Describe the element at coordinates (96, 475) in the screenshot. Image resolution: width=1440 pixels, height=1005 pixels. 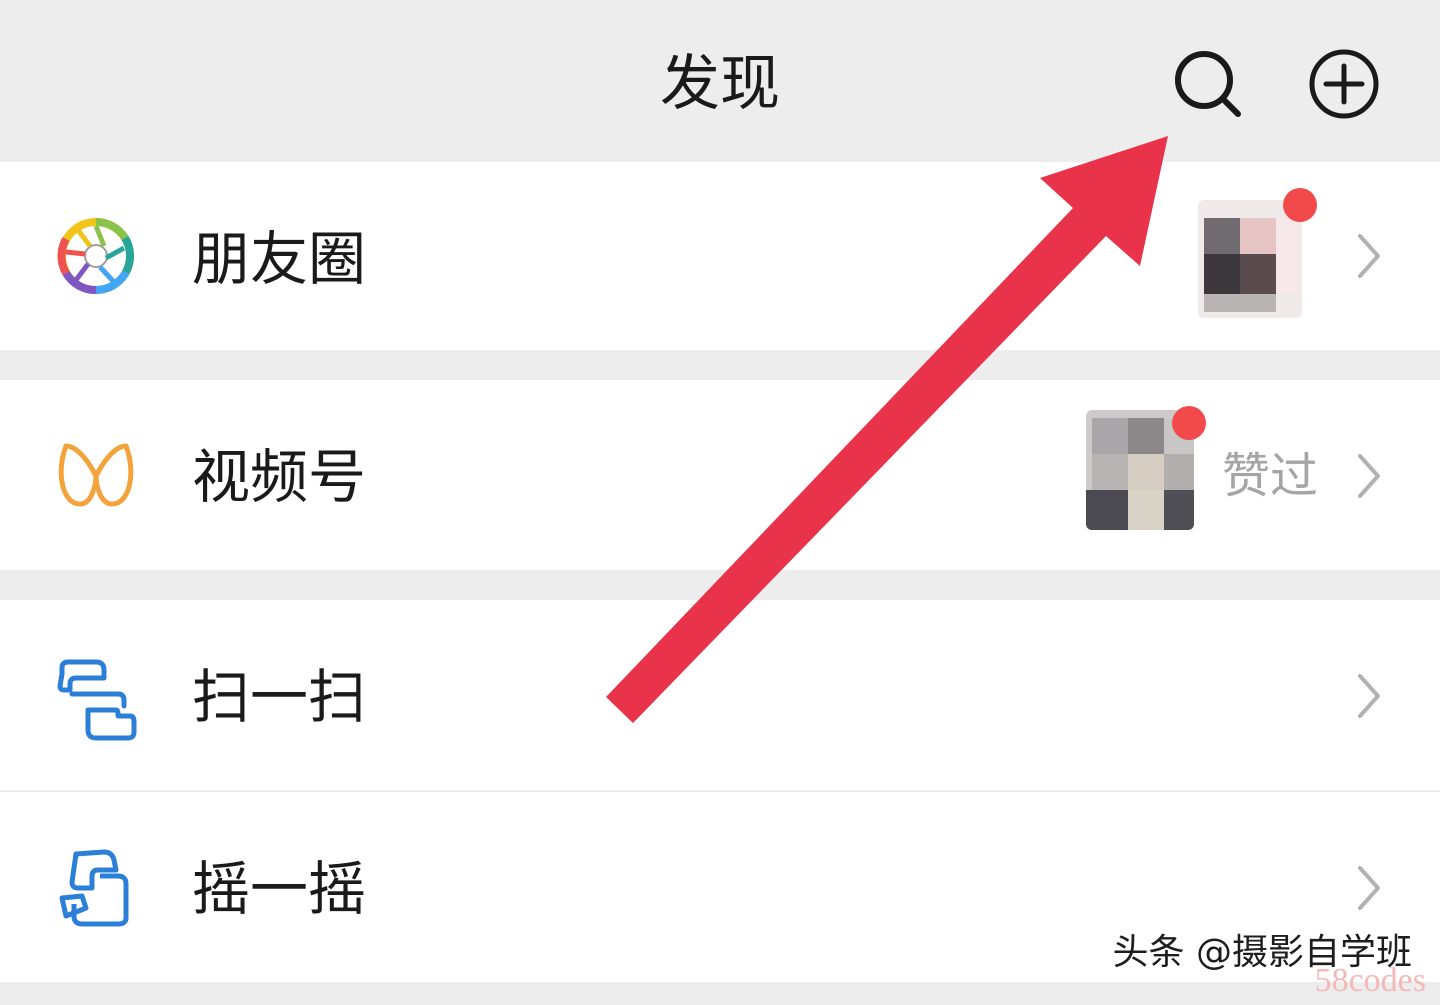
I see `channels-icon` at that location.